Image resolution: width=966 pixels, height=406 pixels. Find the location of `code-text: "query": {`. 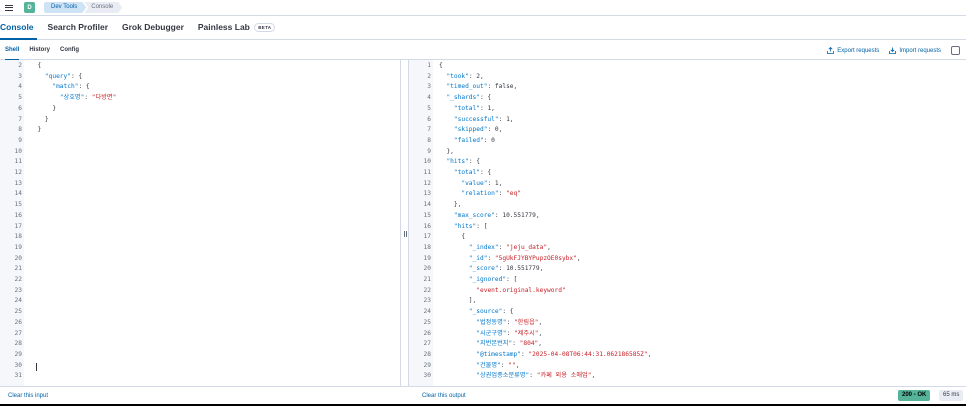

code-text: "query": { is located at coordinates (63, 76).